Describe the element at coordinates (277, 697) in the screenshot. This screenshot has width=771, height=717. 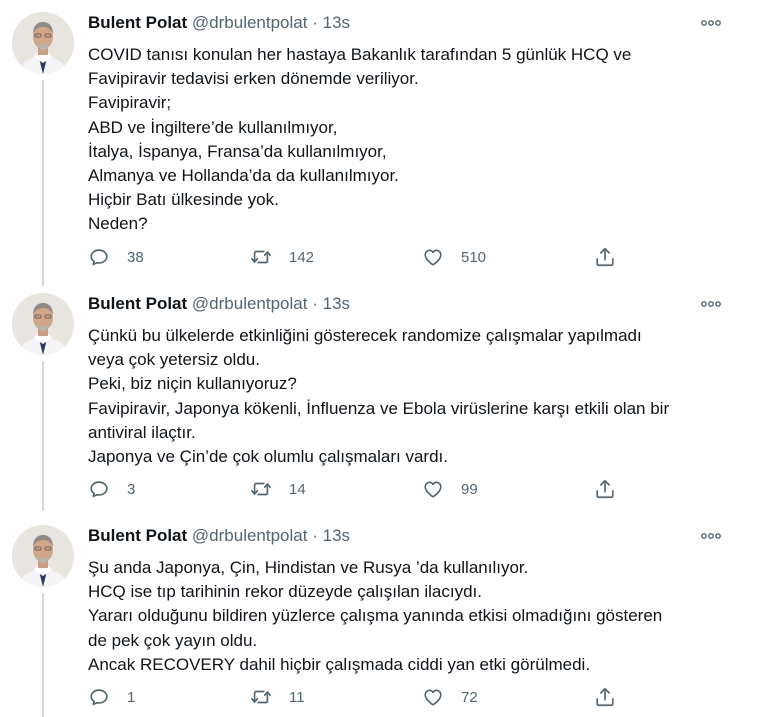
I see `retweet-button: 11` at that location.